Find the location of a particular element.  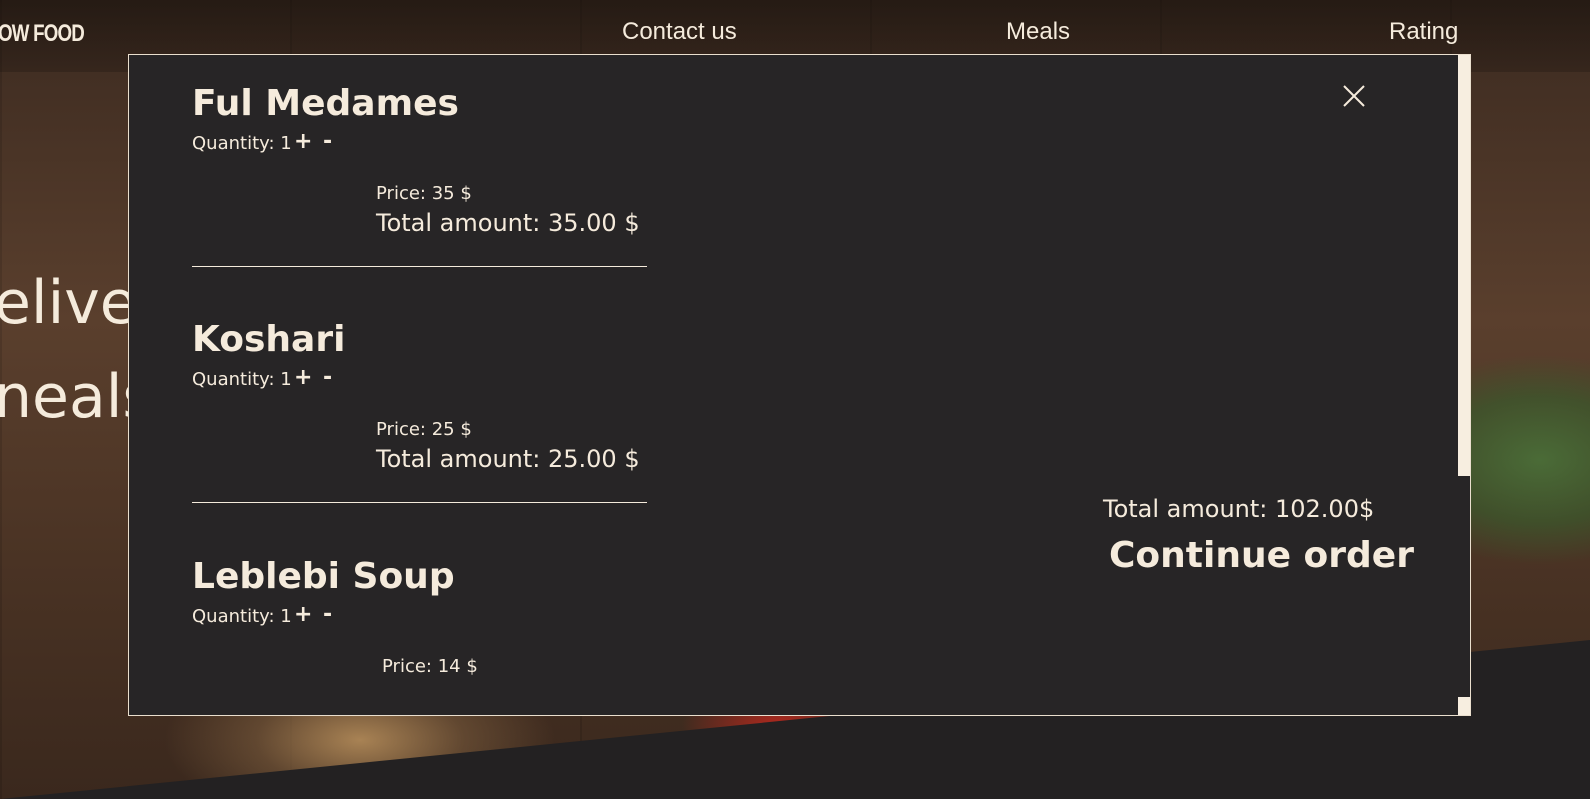

item-name: Leblebi Soup is located at coordinates (323, 576).